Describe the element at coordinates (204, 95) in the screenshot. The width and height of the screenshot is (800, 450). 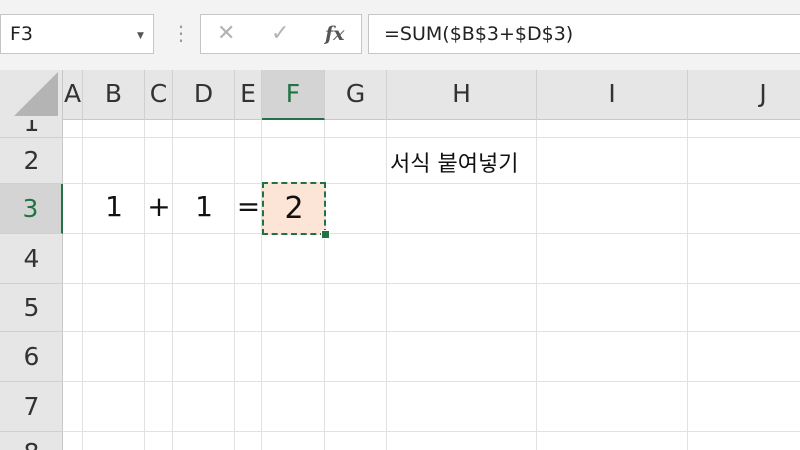
I see `column-header-d: D` at that location.